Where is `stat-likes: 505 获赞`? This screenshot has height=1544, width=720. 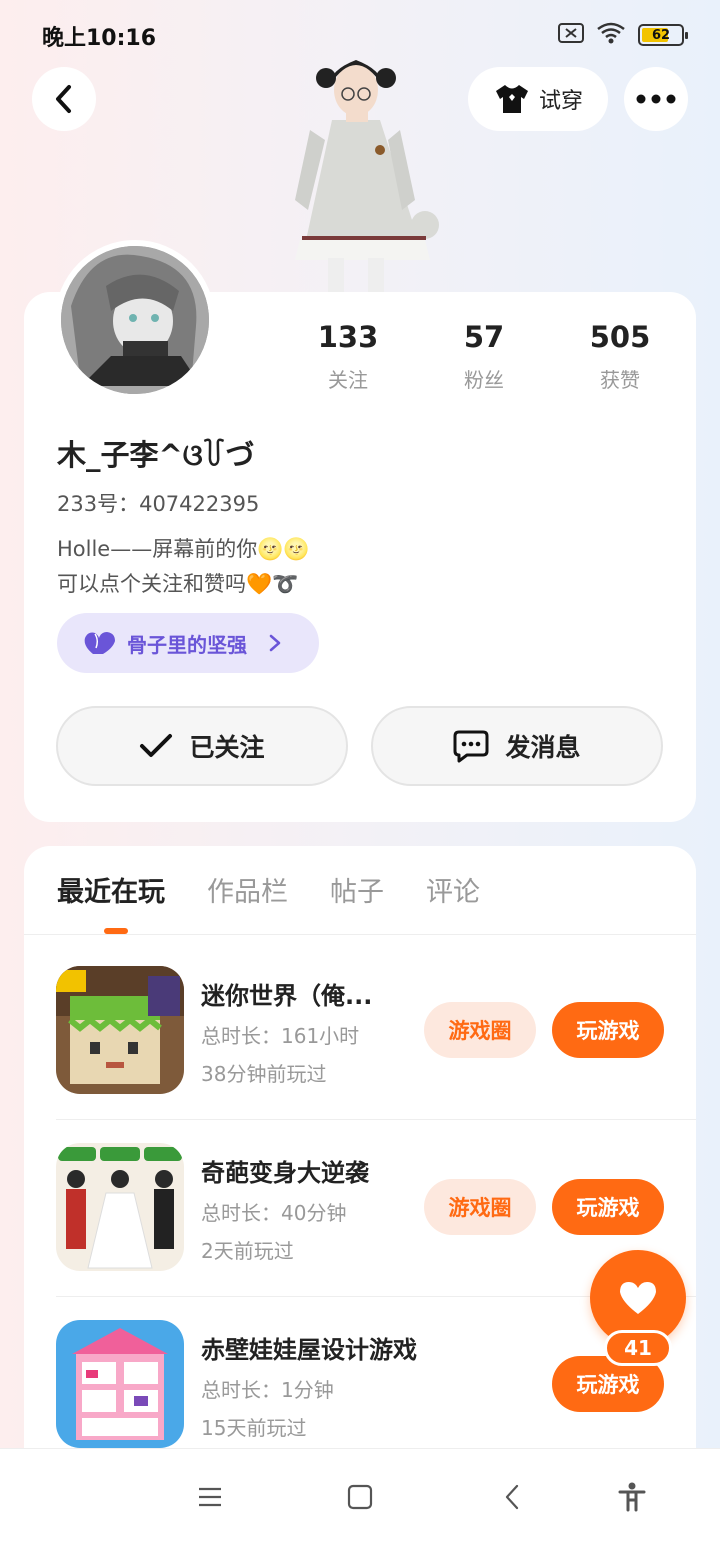 stat-likes: 505 获赞 is located at coordinates (620, 356).